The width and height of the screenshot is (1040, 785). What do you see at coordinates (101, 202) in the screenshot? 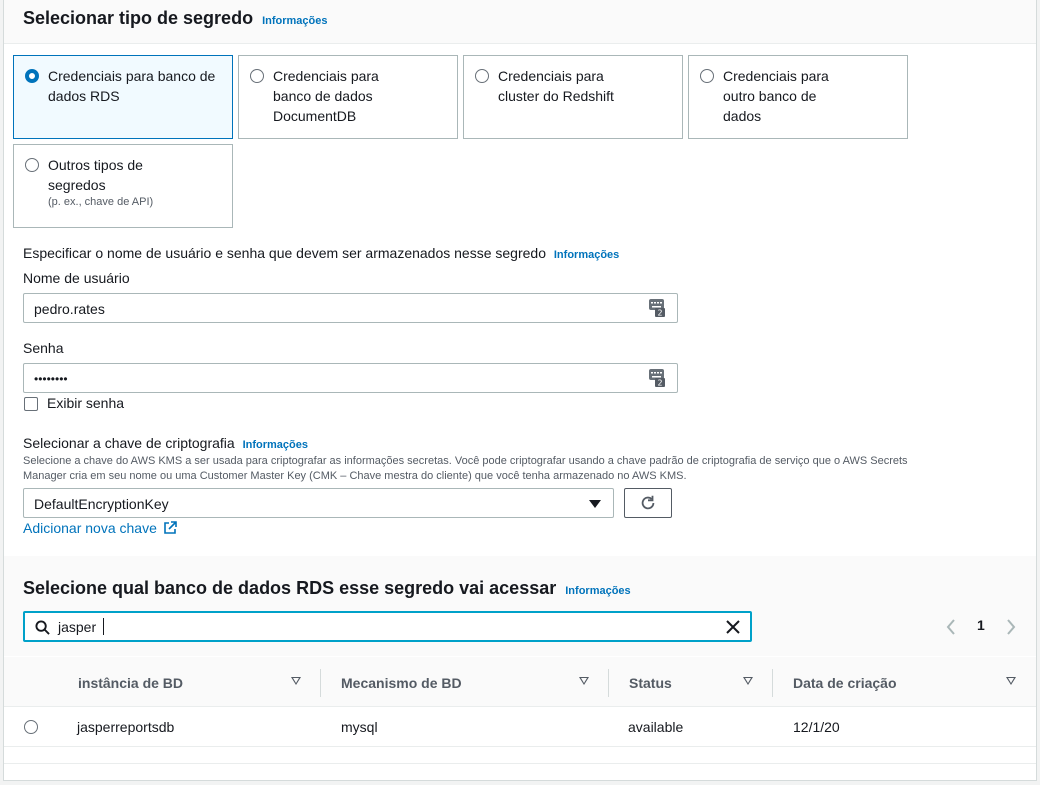
I see `tile-description: (p. ex., chave de API)` at bounding box center [101, 202].